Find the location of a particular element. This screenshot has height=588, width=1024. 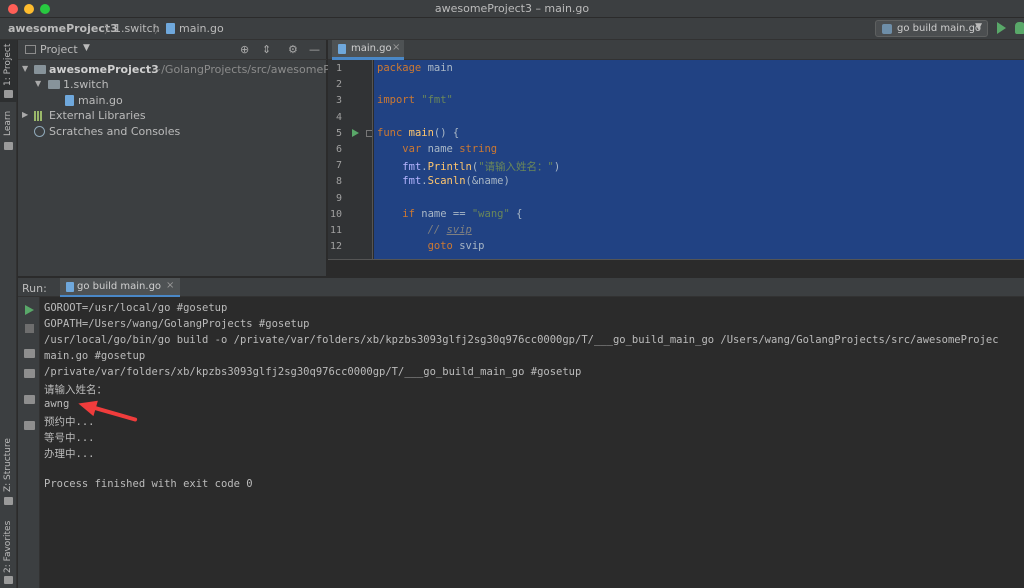

line-number: 3 is located at coordinates (338, 100).